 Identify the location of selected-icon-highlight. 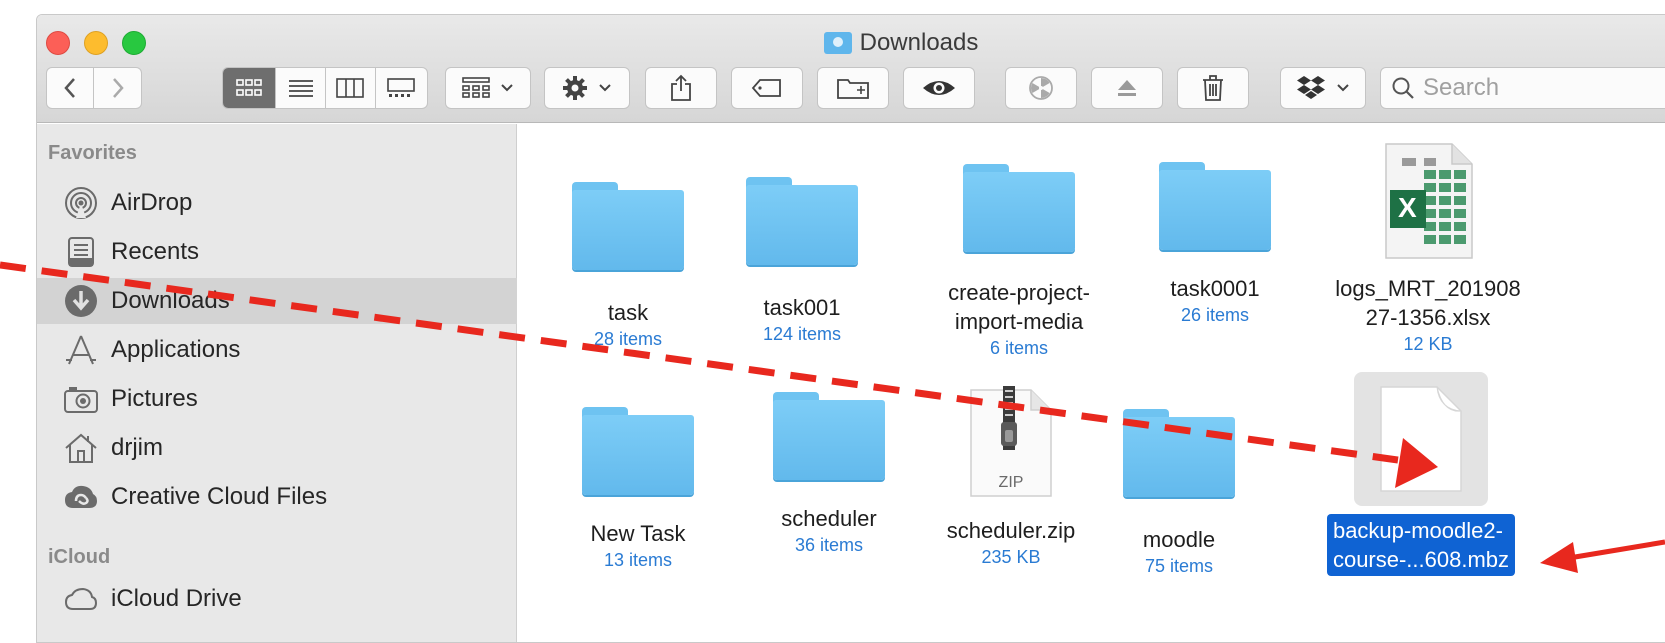
(1421, 439).